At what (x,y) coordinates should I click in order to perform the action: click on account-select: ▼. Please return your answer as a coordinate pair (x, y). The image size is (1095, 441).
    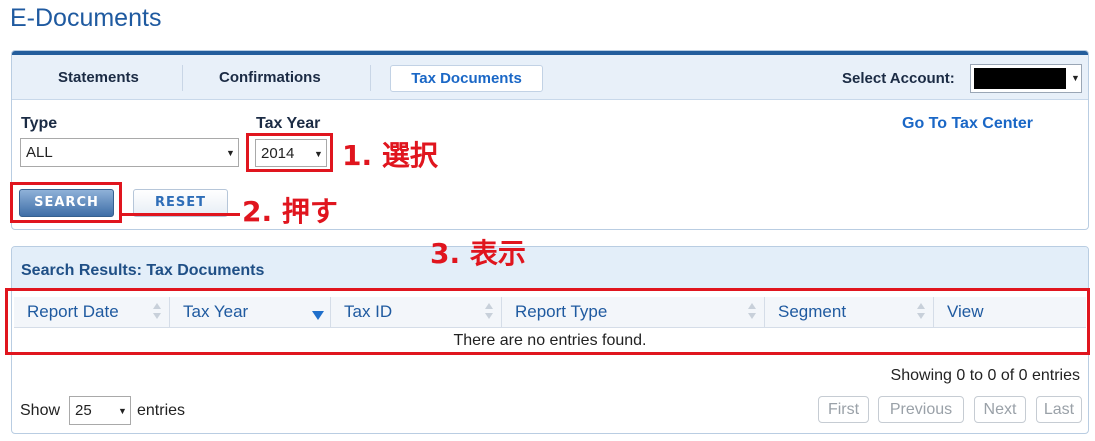
    Looking at the image, I should click on (1026, 78).